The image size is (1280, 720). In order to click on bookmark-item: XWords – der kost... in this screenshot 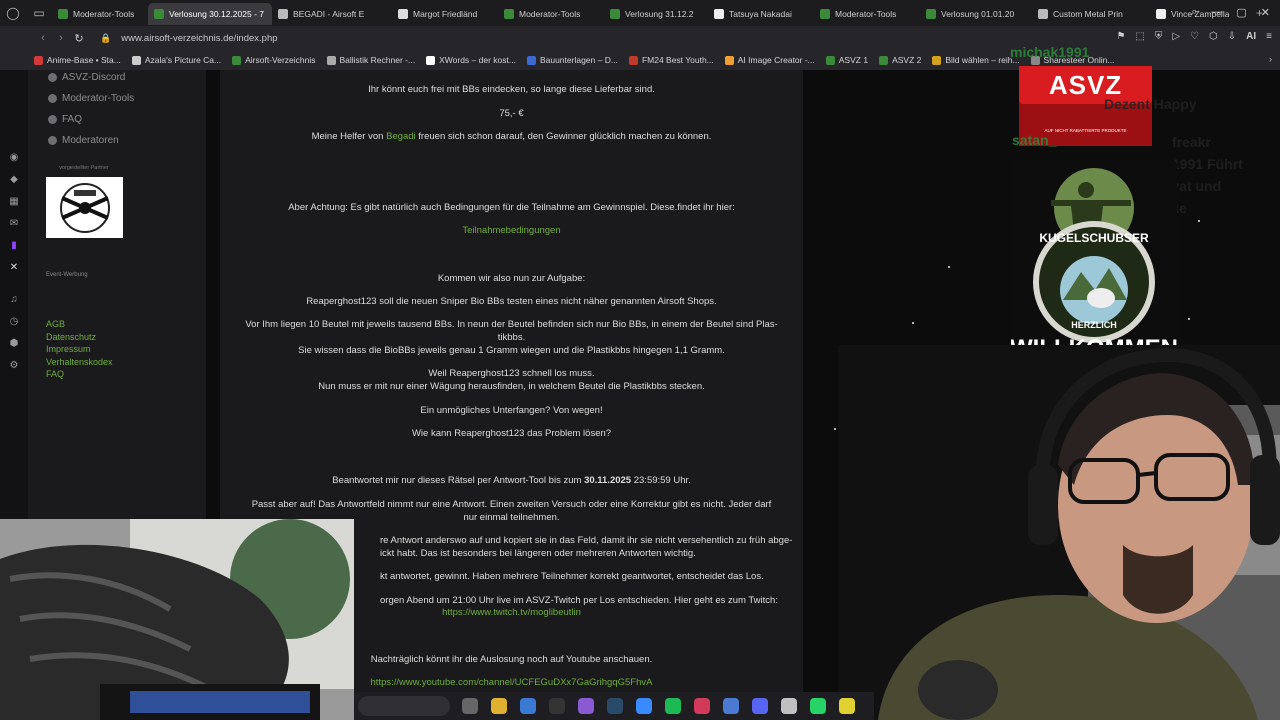, I will do `click(471, 60)`.